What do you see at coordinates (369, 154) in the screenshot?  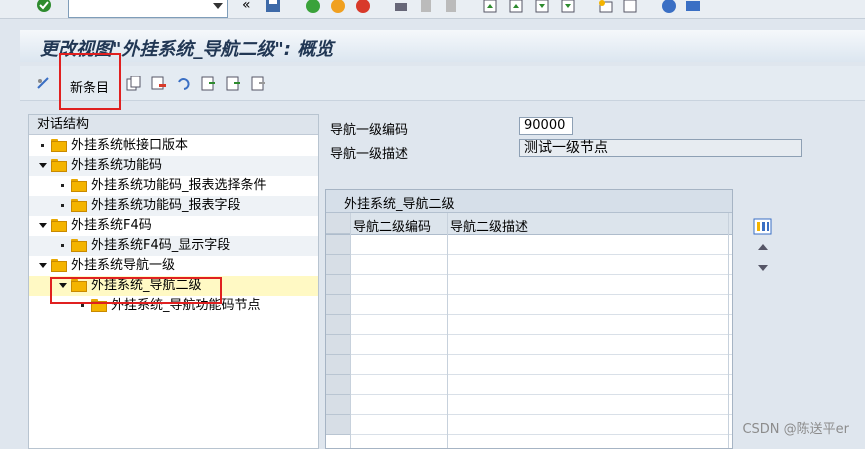 I see `desc-label: 导航一级描述` at bounding box center [369, 154].